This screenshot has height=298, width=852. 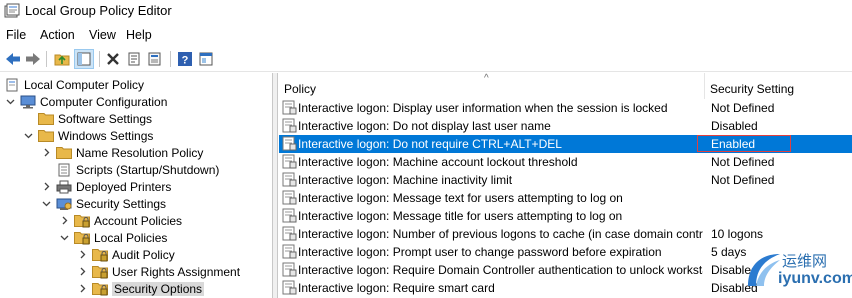 I want to click on properties-icon, so click(x=134, y=59).